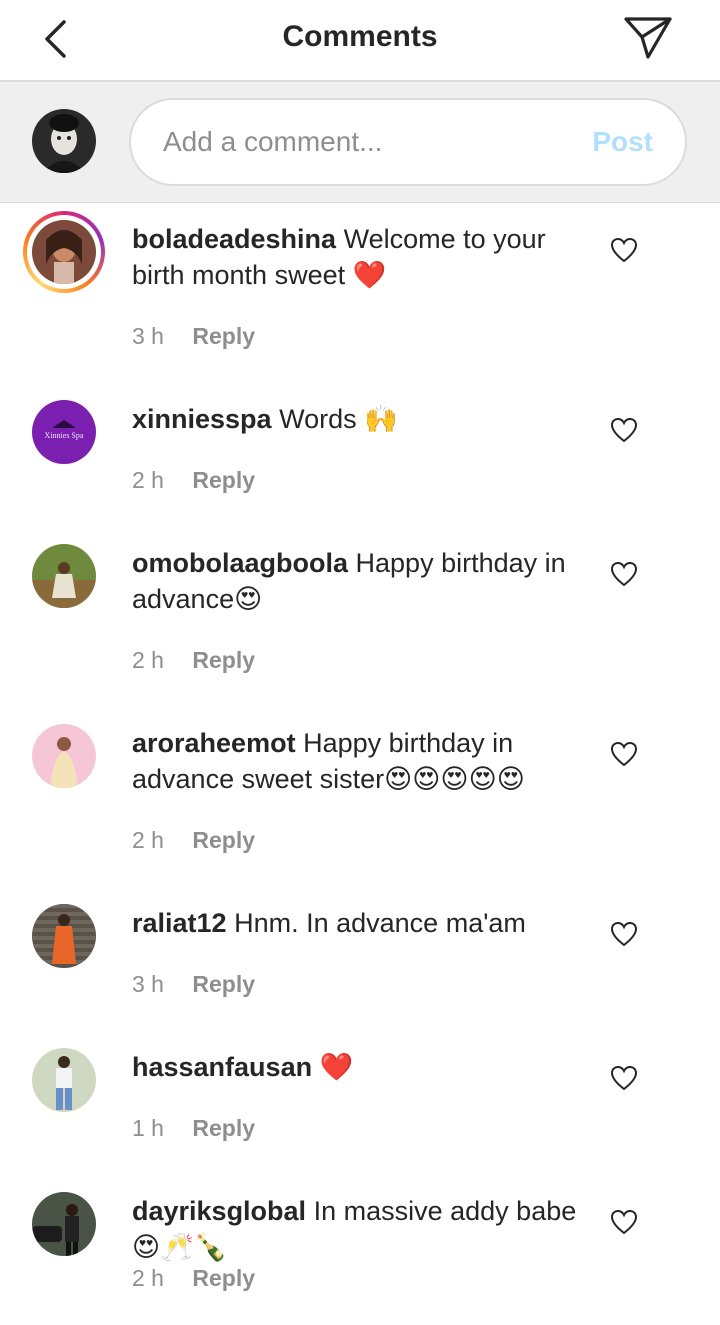  I want to click on comment-text: raliat12 Hnm. In advance ma'am, so click(362, 923).